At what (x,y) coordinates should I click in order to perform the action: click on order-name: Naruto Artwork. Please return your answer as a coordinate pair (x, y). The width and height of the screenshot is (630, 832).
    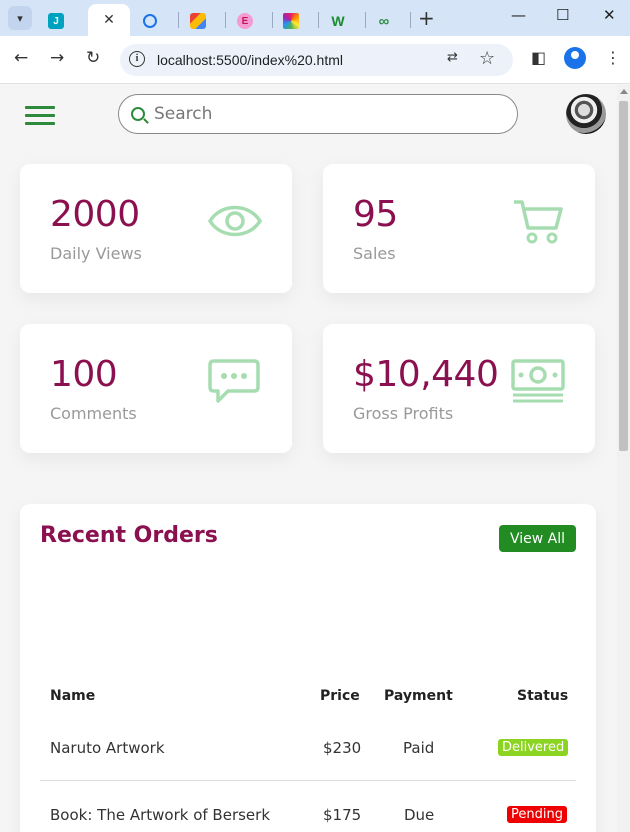
    Looking at the image, I should click on (107, 748).